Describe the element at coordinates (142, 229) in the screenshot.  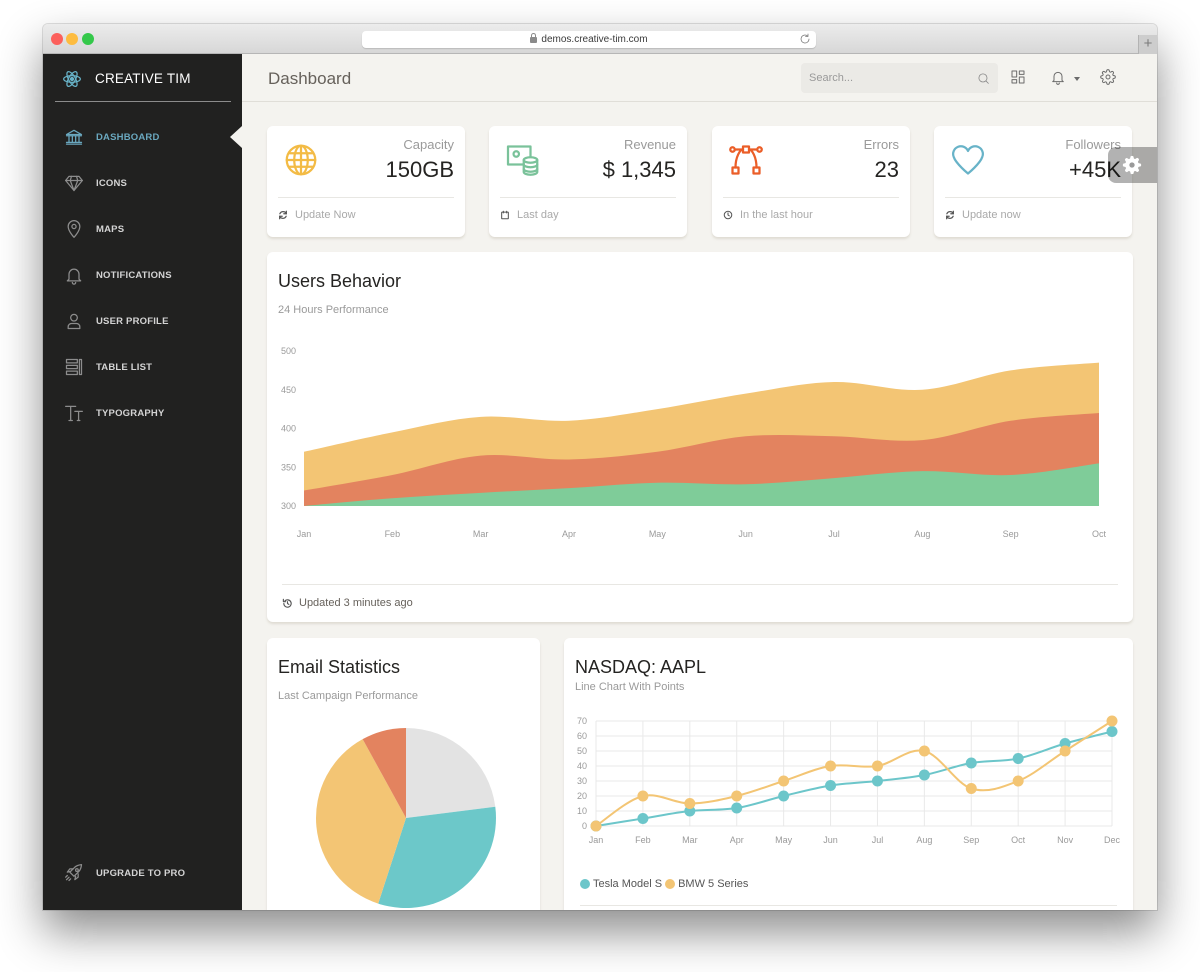
I see `sidebar-item-maps: MAPS` at that location.